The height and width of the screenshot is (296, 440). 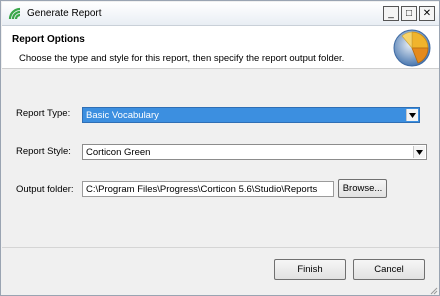 I want to click on output-folder-field, so click(x=208, y=189).